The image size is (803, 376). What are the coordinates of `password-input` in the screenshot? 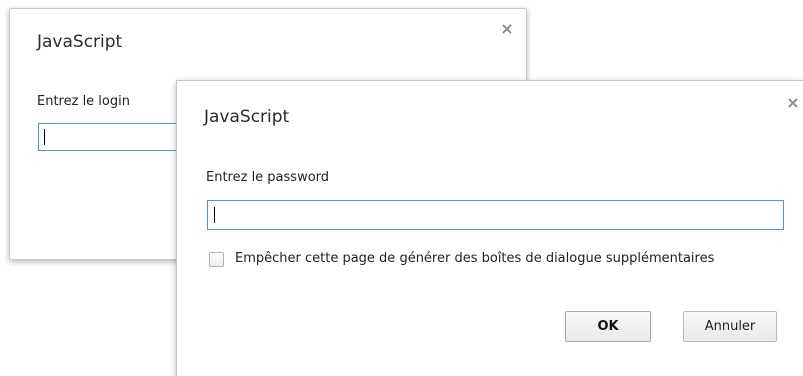 It's located at (495, 215).